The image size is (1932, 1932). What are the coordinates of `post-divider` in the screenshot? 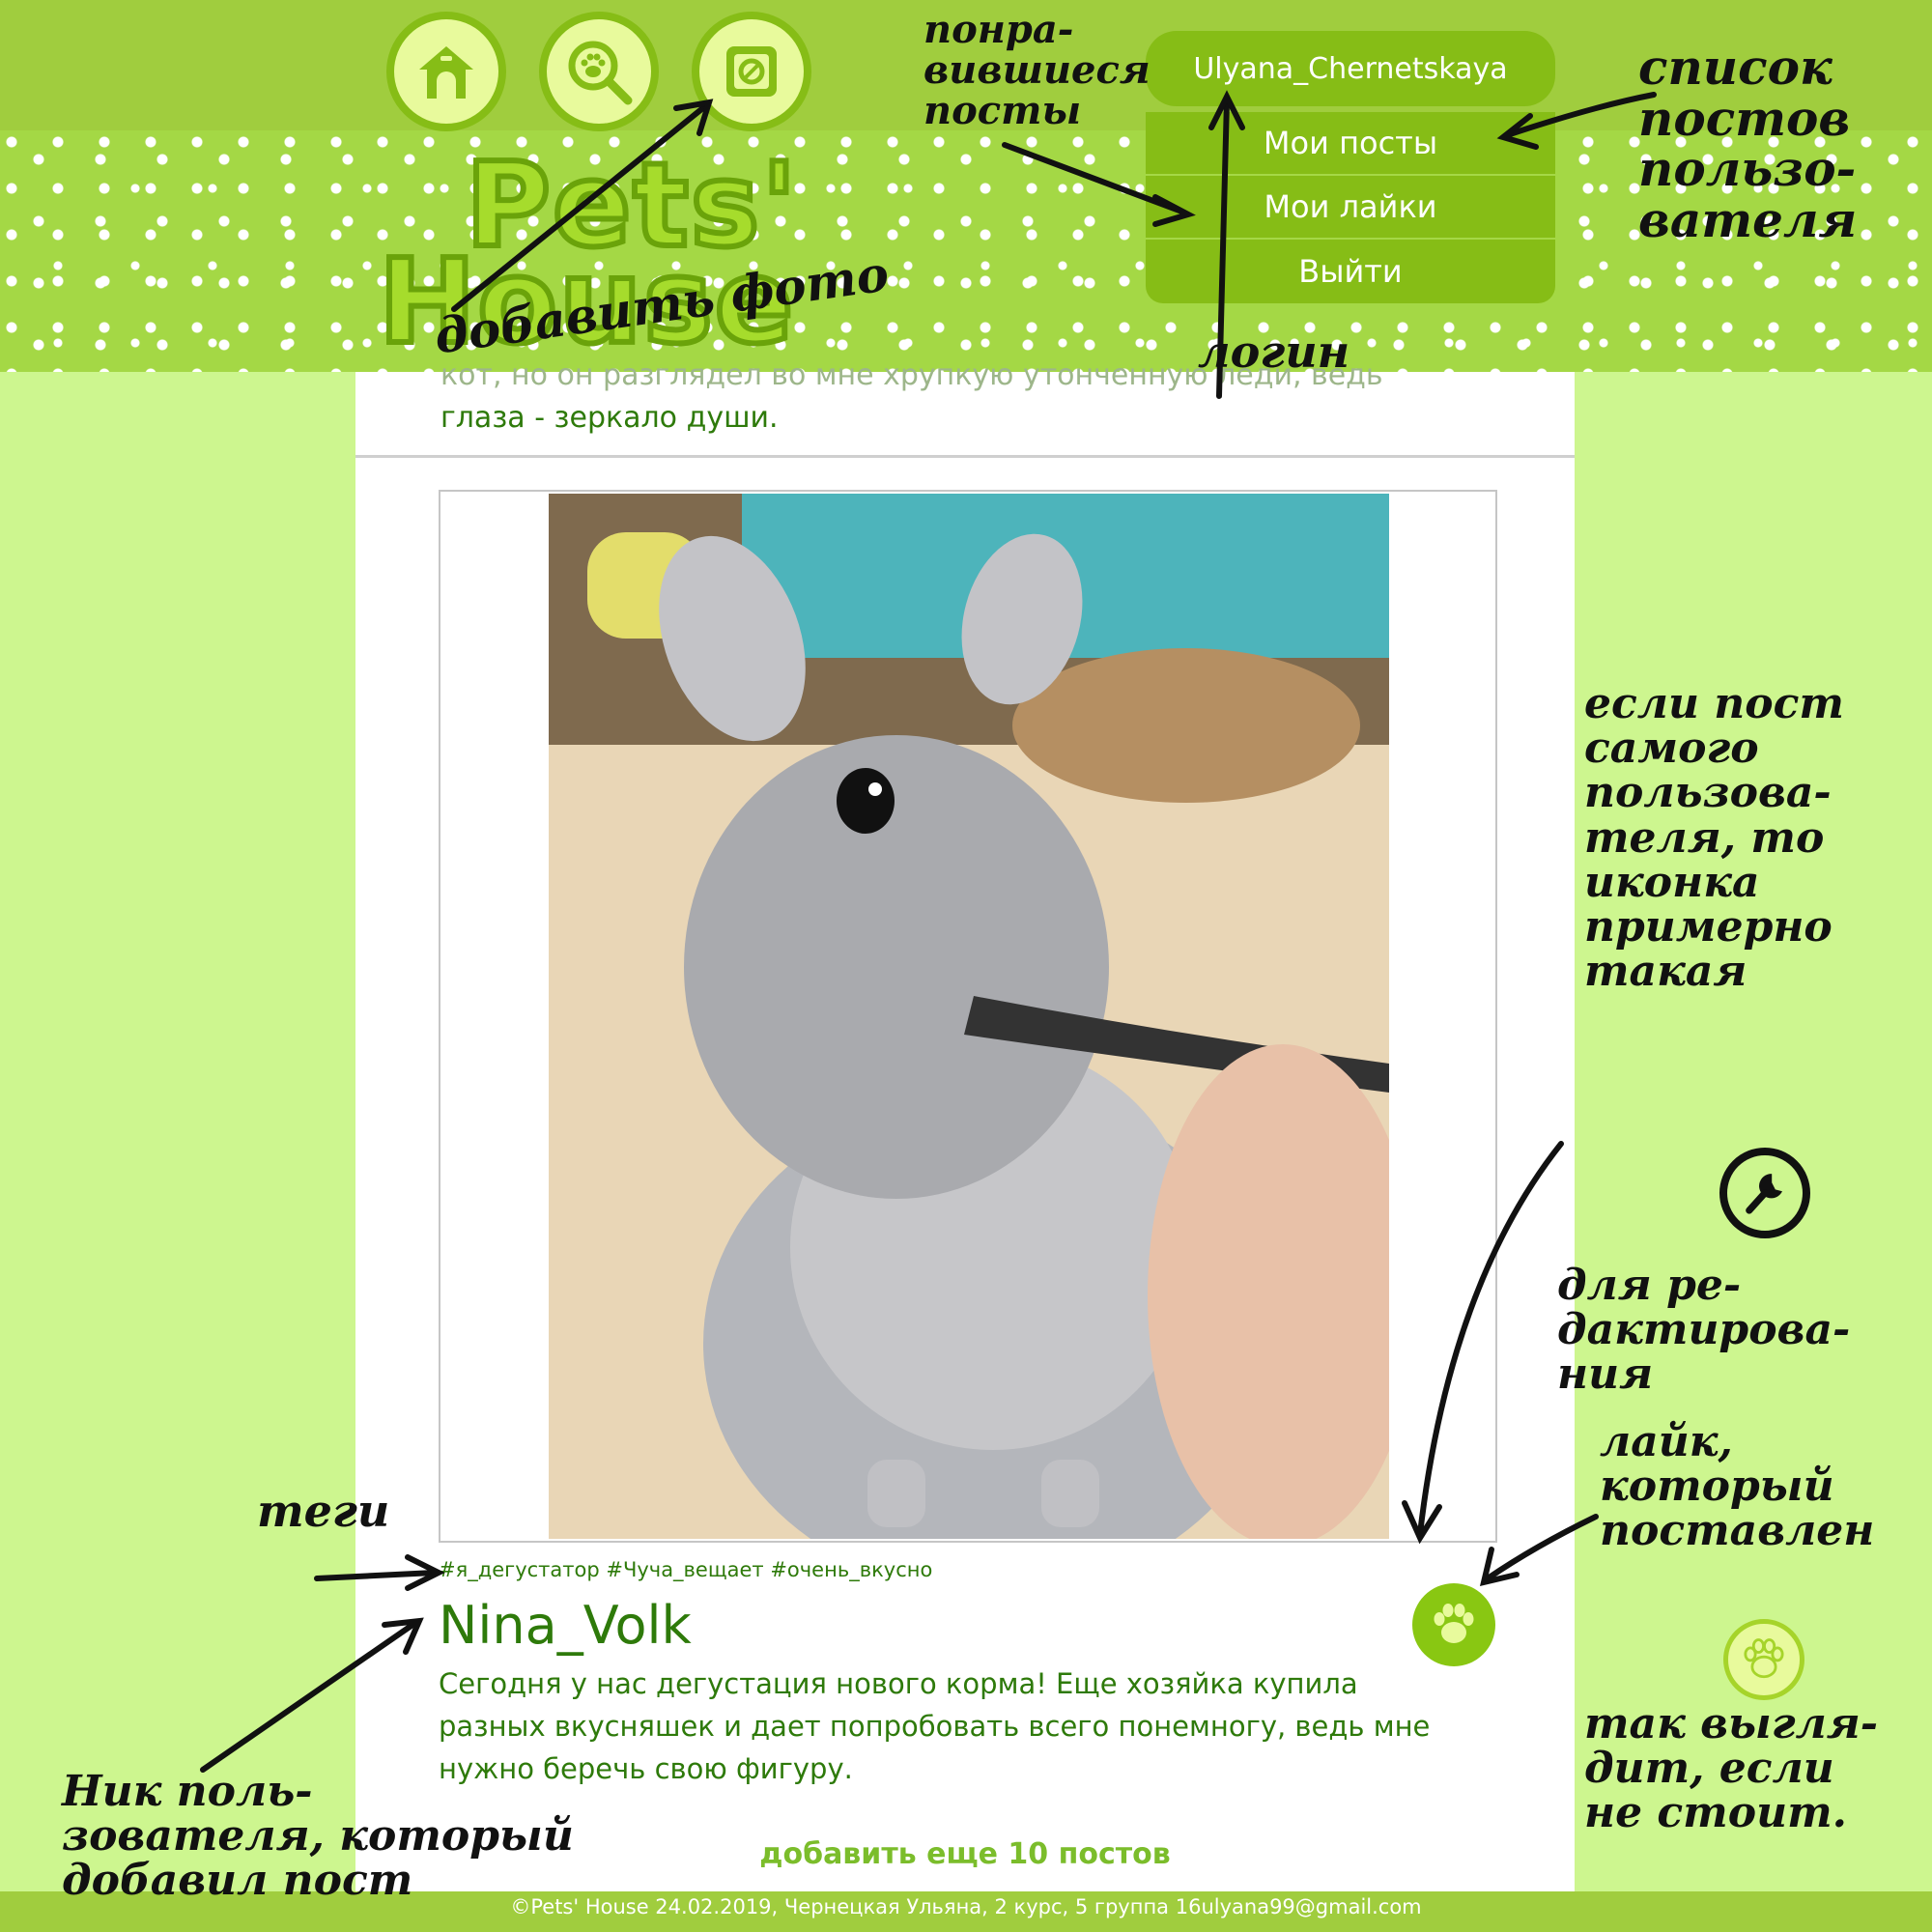 It's located at (965, 456).